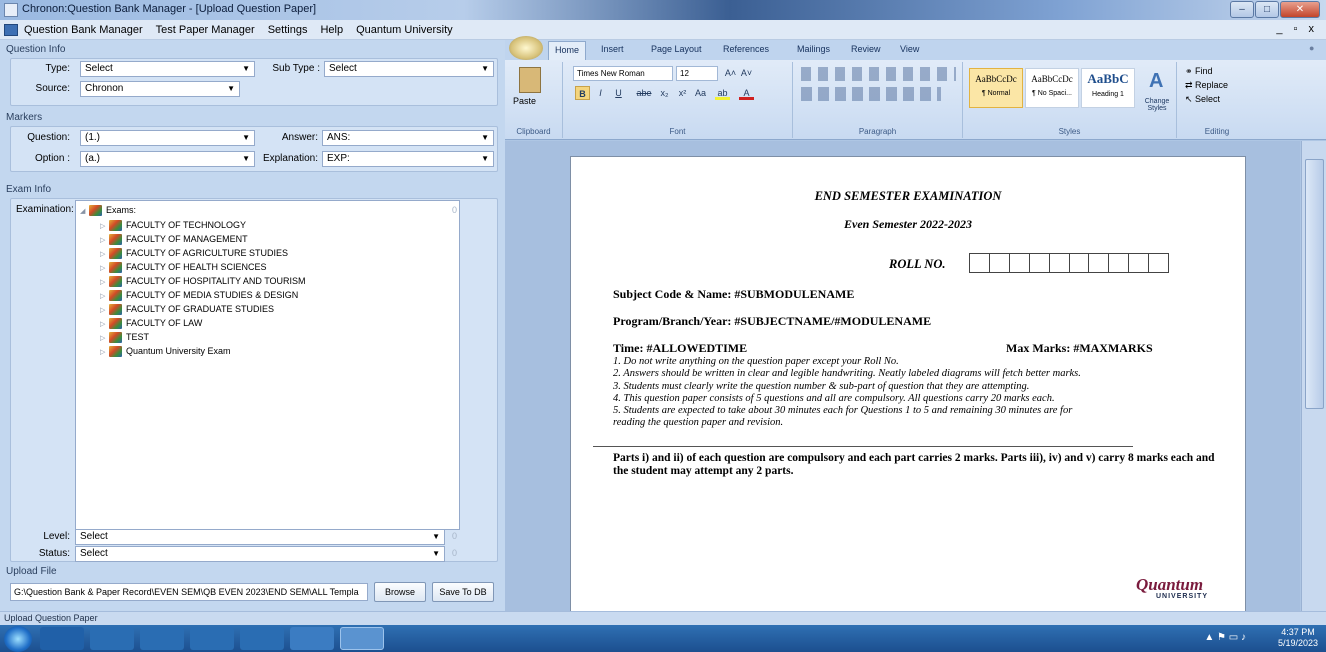 The width and height of the screenshot is (1326, 652). Describe the element at coordinates (194, 253) in the screenshot. I see `tree-item: ▷ FACULTY OF AGRICULTURE STUDIES` at that location.